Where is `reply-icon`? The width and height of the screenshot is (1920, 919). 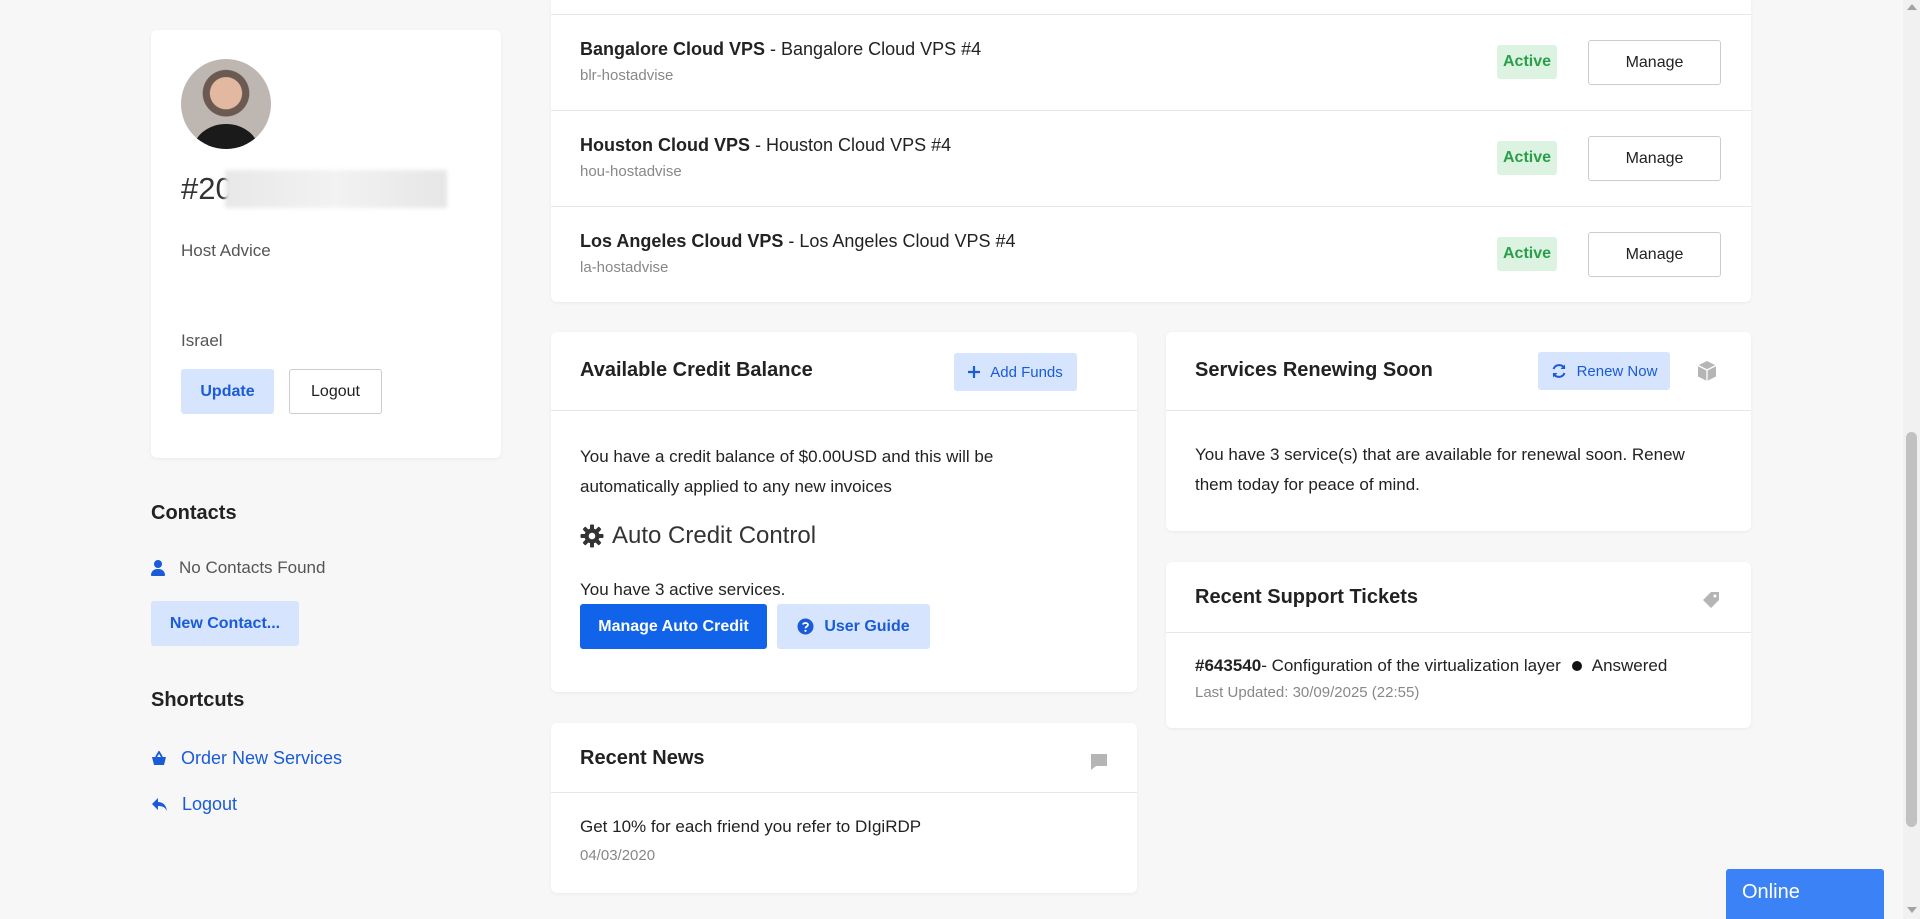
reply-icon is located at coordinates (159, 804).